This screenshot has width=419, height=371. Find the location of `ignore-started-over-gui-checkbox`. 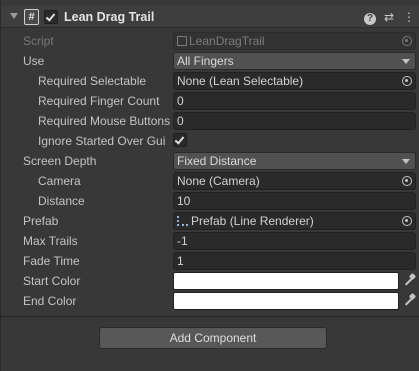

ignore-started-over-gui-checkbox is located at coordinates (180, 140).